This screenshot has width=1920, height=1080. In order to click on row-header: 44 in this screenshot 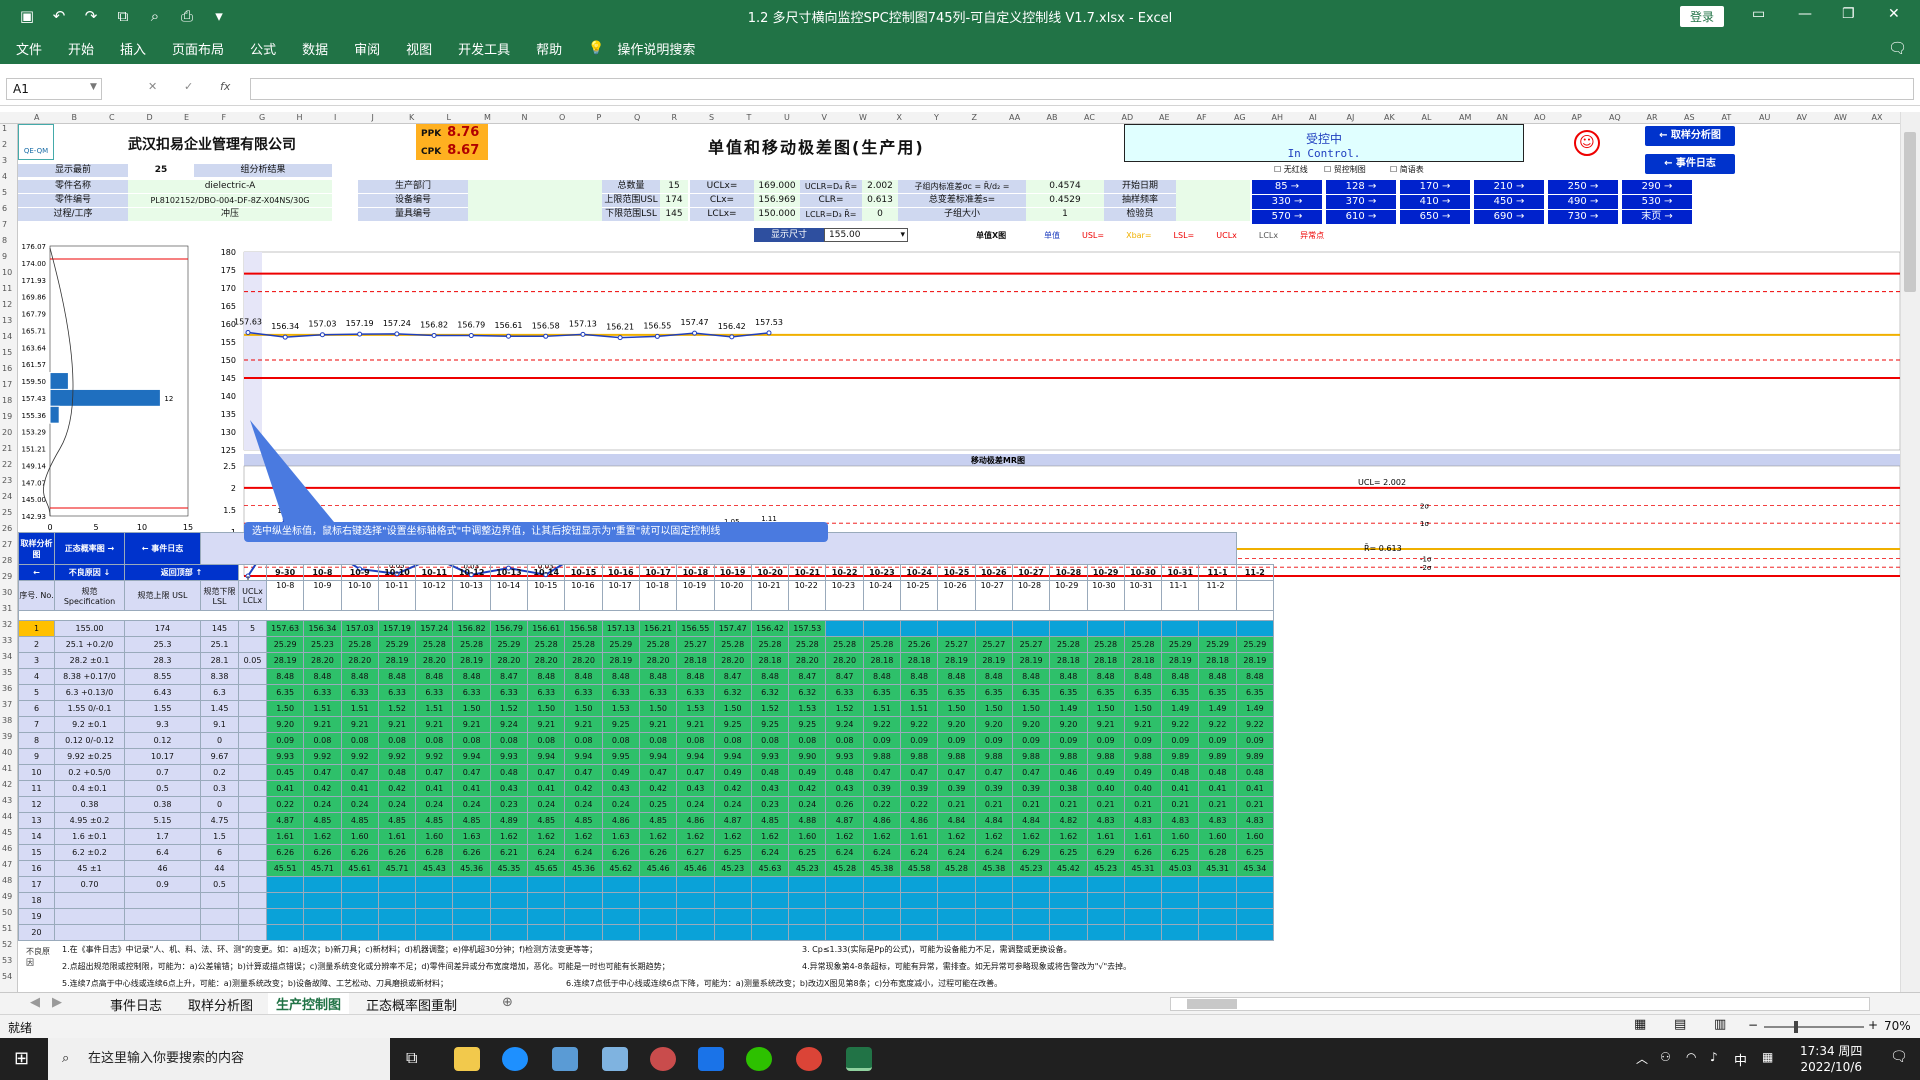, I will do `click(7, 816)`.